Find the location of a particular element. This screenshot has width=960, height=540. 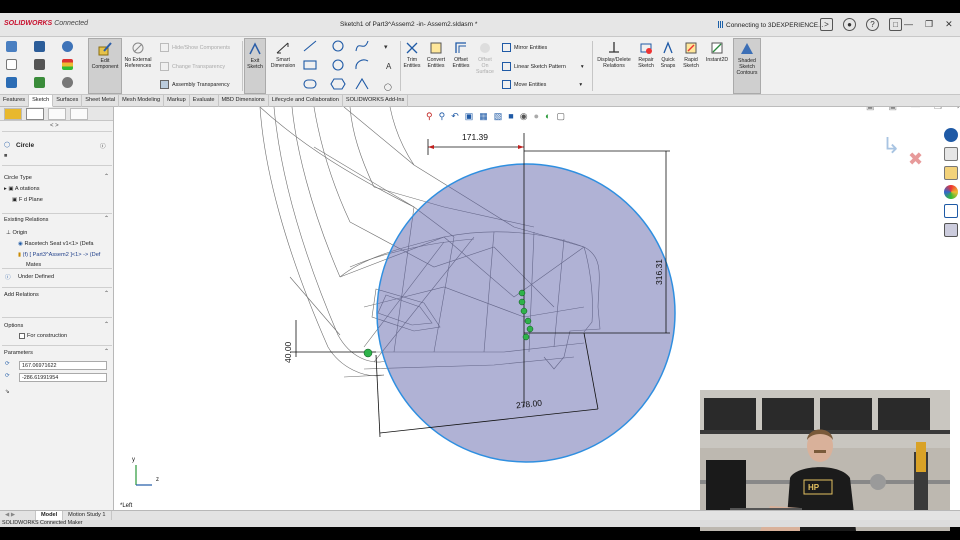

circle-type-header: Circle Type is located at coordinates (18, 178).